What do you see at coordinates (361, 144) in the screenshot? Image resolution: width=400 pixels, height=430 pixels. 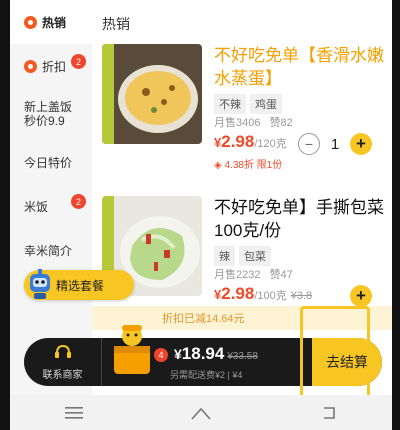 I see `increase-button: +` at bounding box center [361, 144].